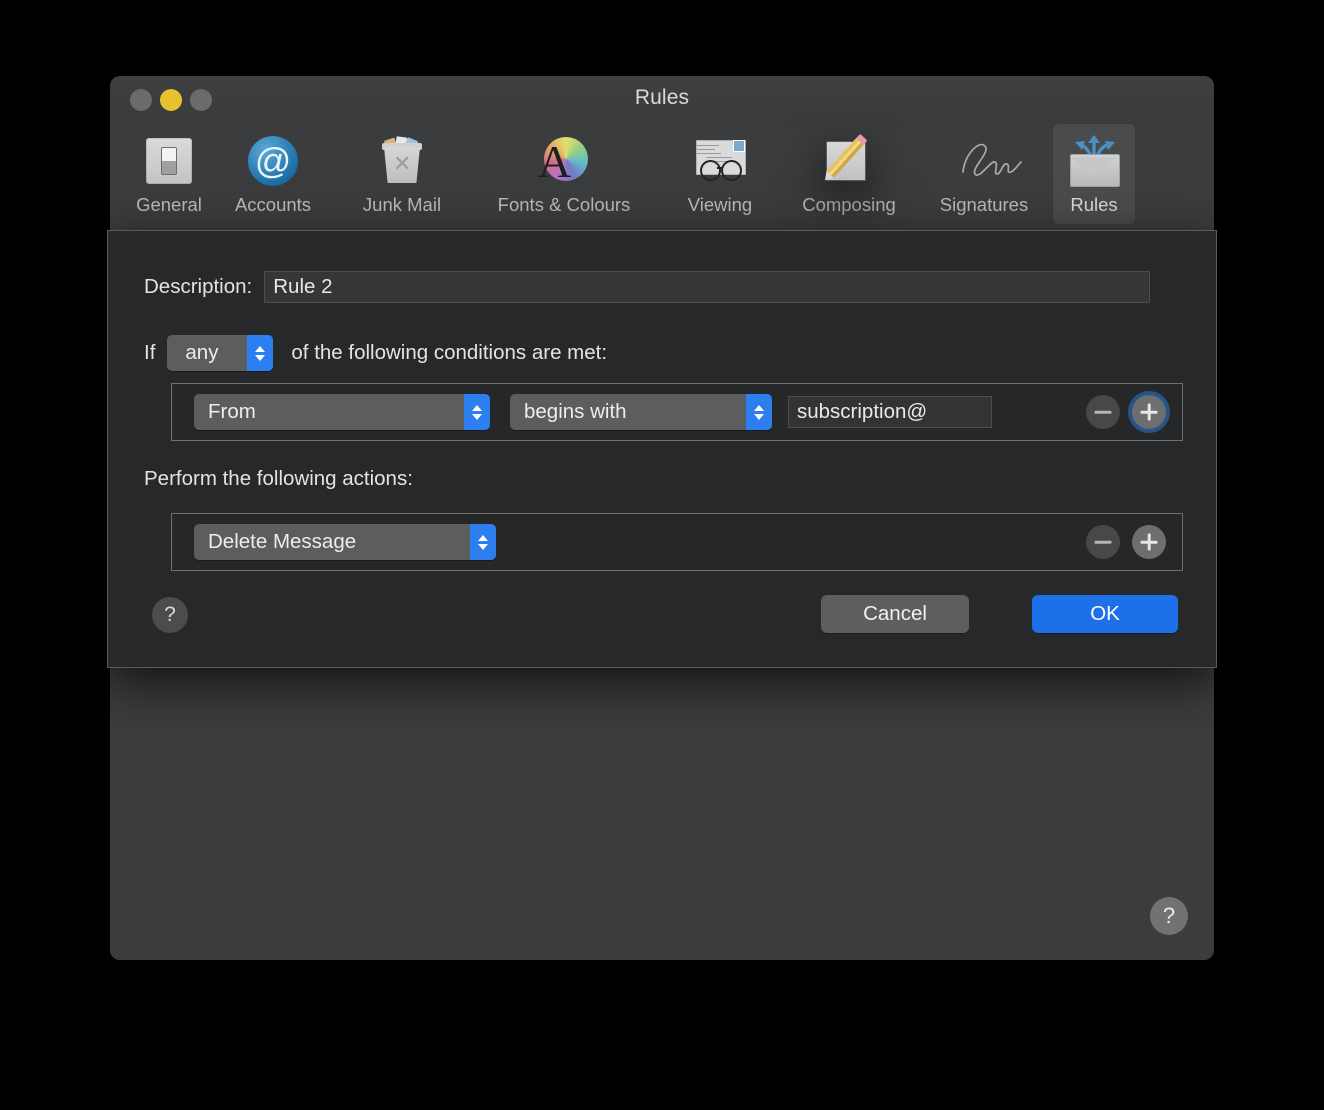 Image resolution: width=1324 pixels, height=1110 pixels. What do you see at coordinates (720, 204) in the screenshot?
I see `toolbar-label-viewing: Viewing` at bounding box center [720, 204].